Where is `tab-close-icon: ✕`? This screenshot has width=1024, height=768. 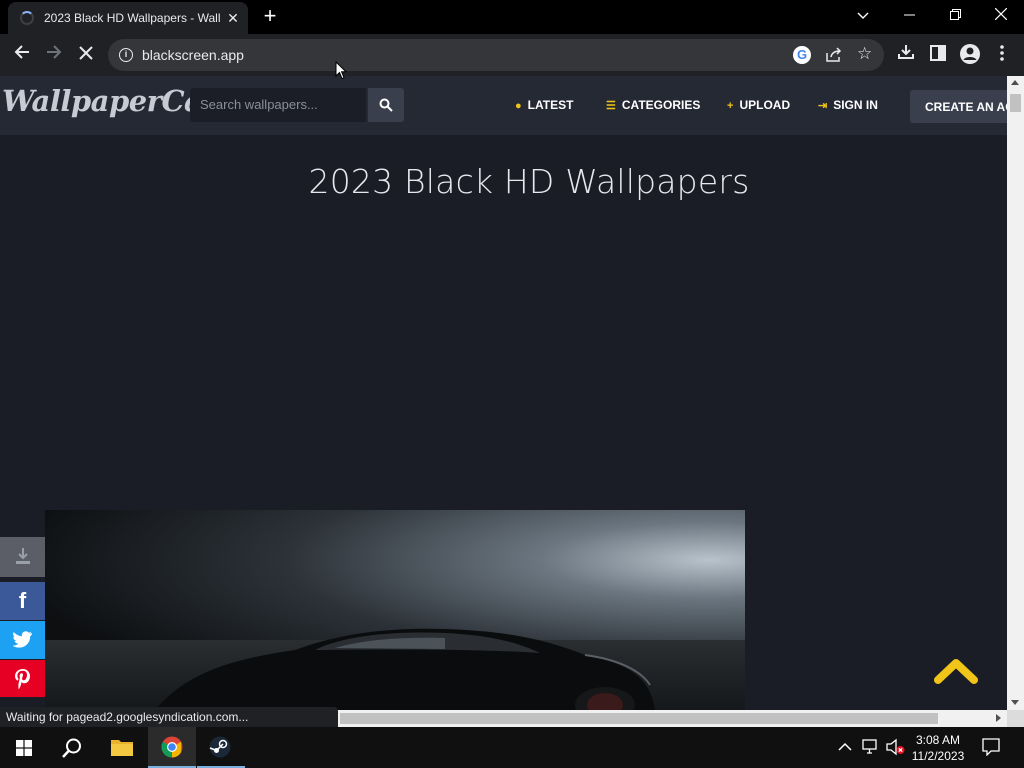
tab-close-icon: ✕ is located at coordinates (233, 18).